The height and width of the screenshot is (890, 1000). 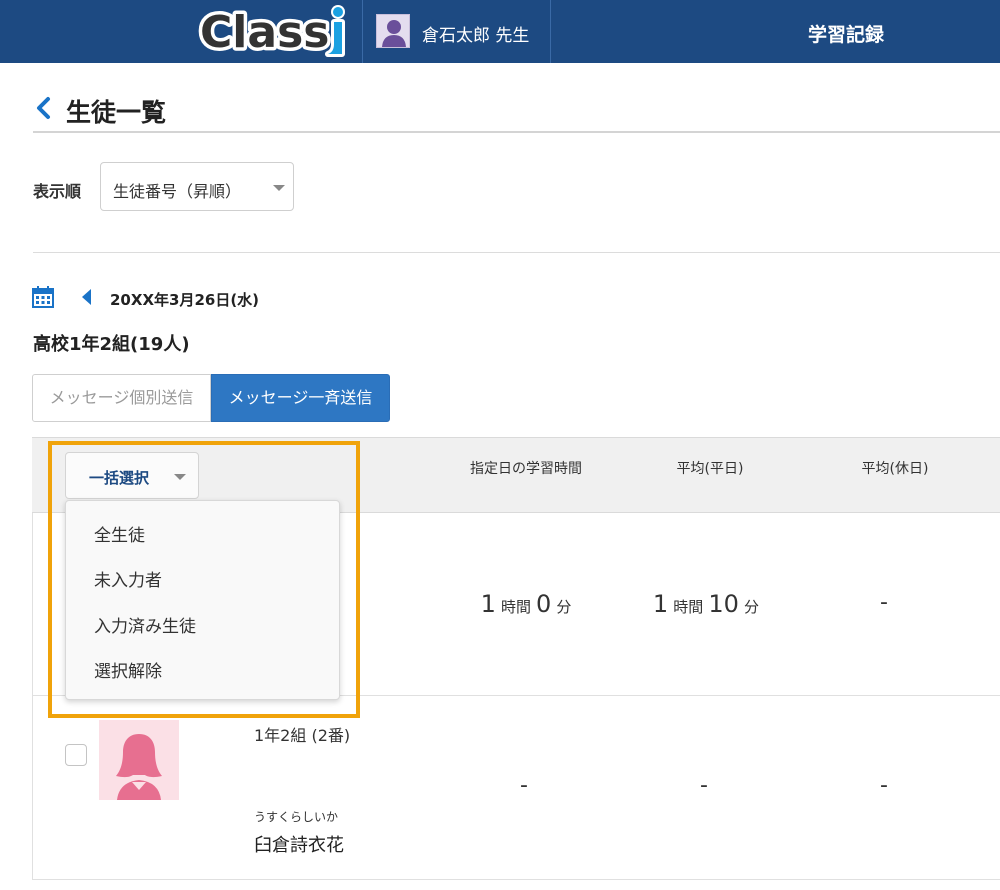 I want to click on send-bulk-message-button: メッセージ一斉送信, so click(x=300, y=398).